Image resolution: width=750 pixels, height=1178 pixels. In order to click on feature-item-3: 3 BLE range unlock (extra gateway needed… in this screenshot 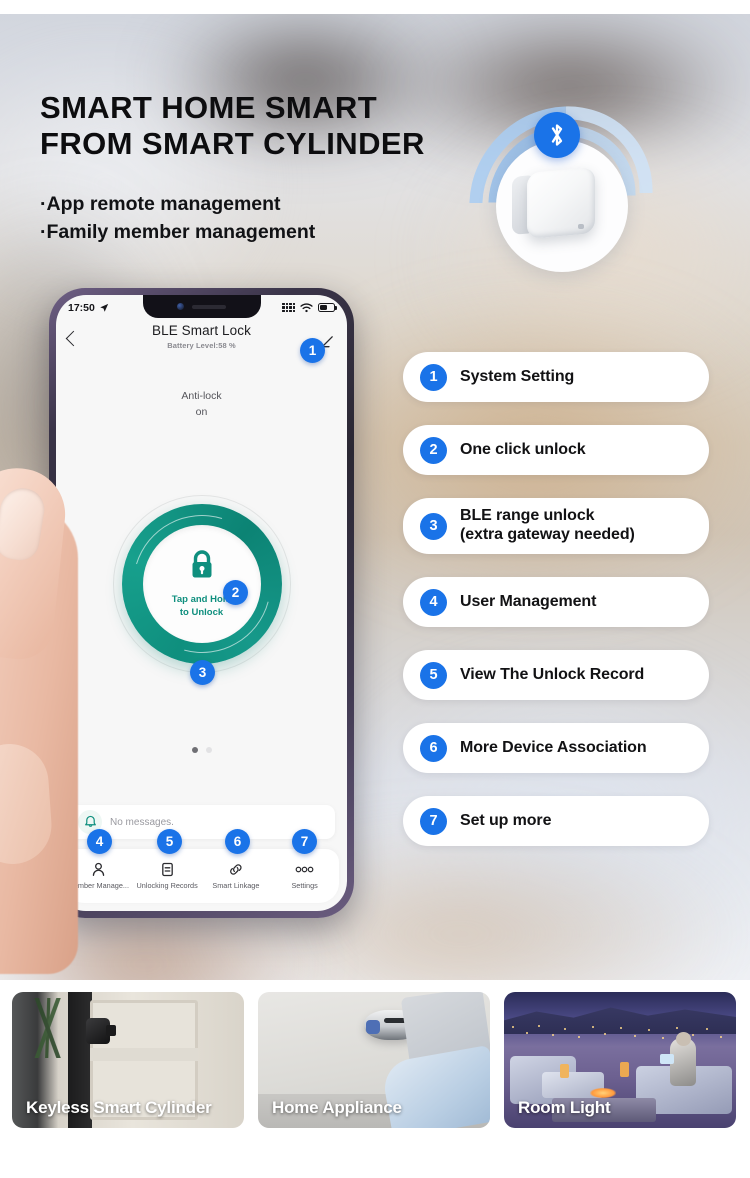, I will do `click(556, 526)`.